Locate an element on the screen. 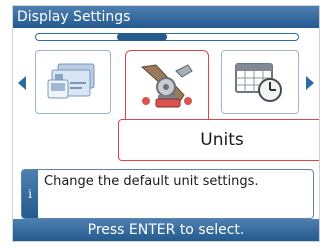 The image size is (330, 247). carousel-scrollbar is located at coordinates (167, 37).